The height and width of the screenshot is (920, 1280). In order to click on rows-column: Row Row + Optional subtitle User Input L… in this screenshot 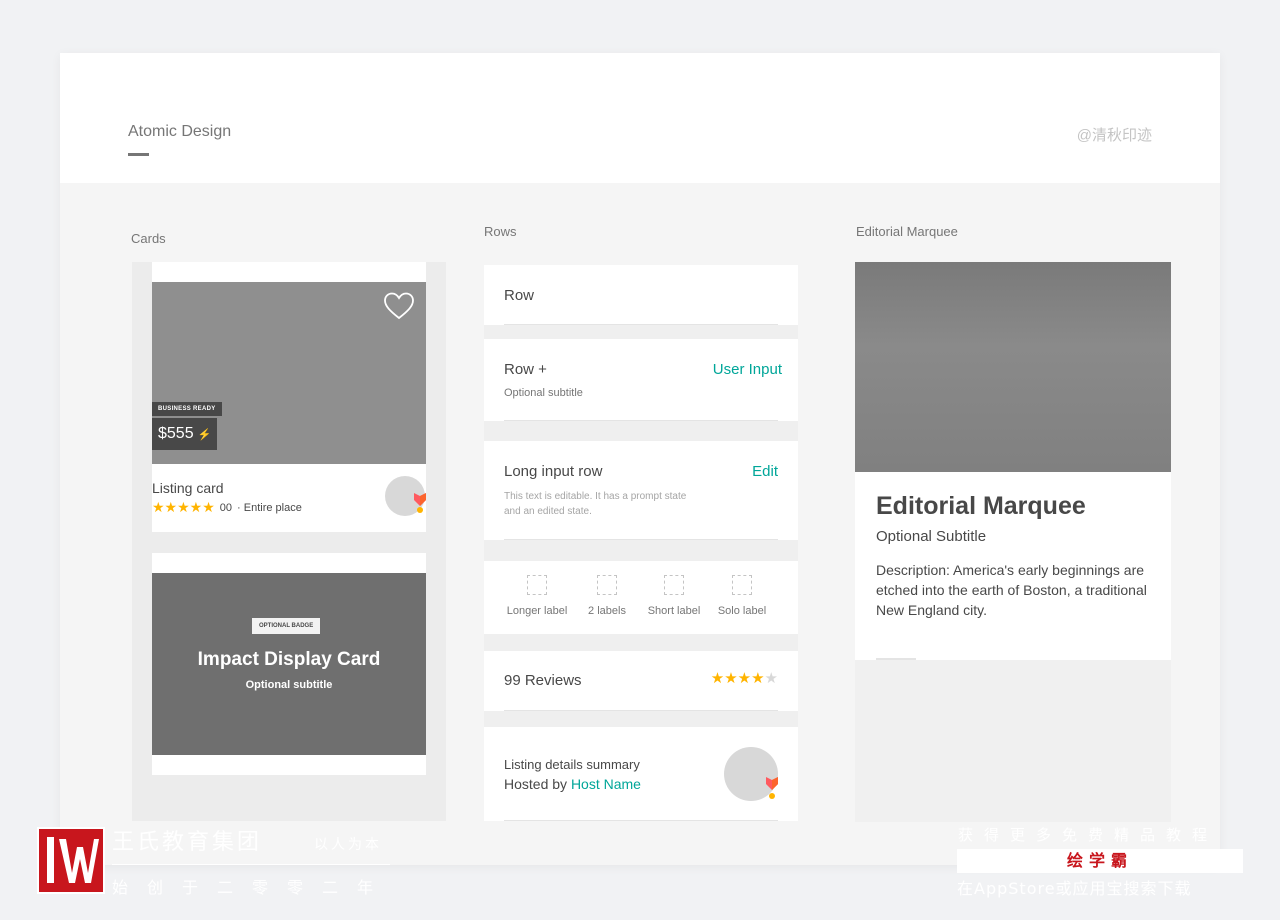, I will do `click(641, 543)`.